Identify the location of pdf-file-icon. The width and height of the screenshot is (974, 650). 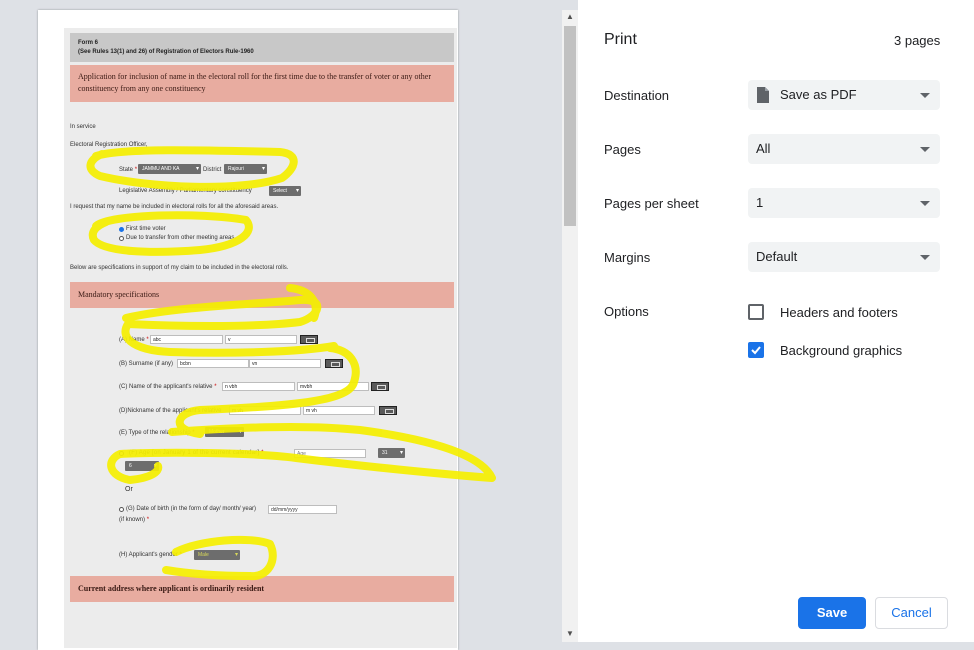
(763, 95).